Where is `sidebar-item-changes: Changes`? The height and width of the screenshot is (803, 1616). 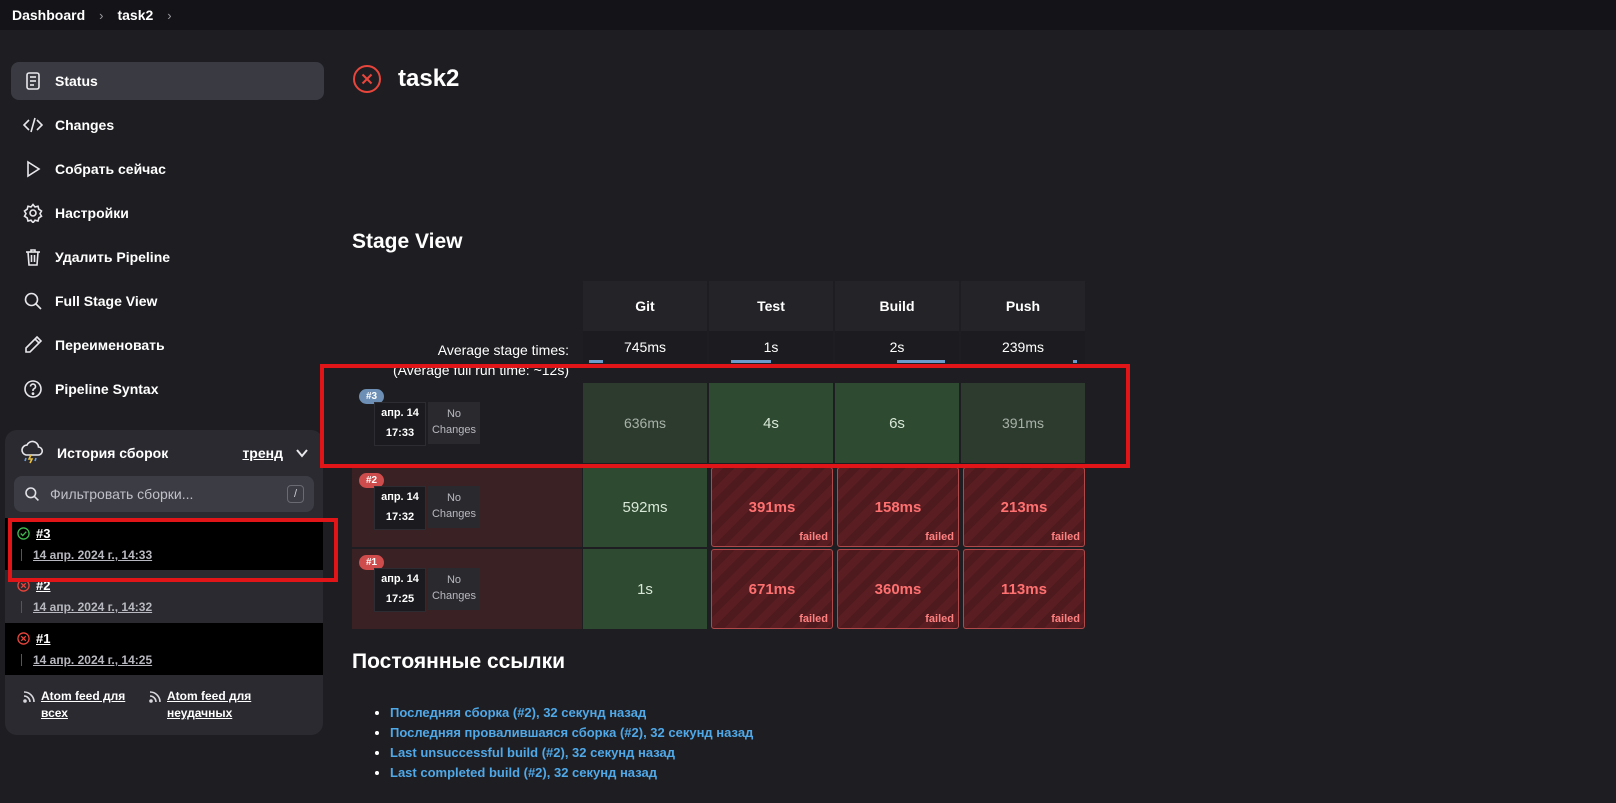 sidebar-item-changes: Changes is located at coordinates (167, 125).